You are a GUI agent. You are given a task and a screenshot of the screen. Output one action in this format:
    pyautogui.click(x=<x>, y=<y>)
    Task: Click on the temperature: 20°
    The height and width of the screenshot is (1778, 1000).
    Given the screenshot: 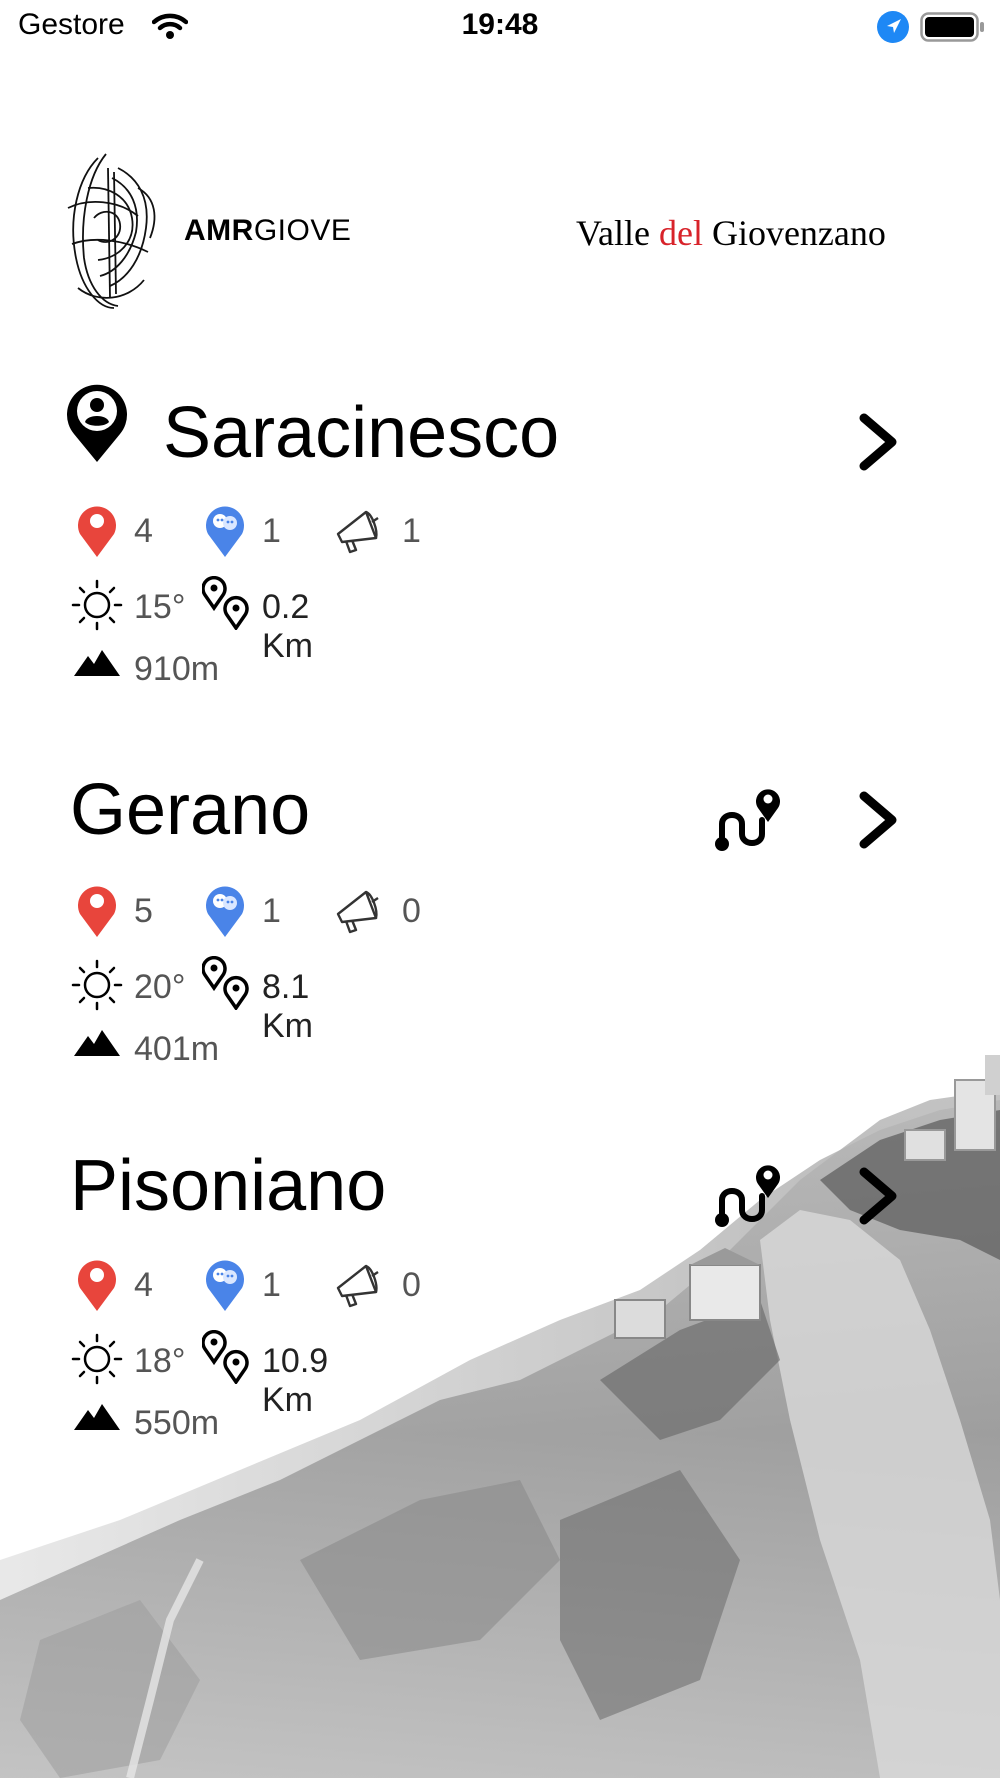 What is the action you would take?
    pyautogui.click(x=160, y=987)
    